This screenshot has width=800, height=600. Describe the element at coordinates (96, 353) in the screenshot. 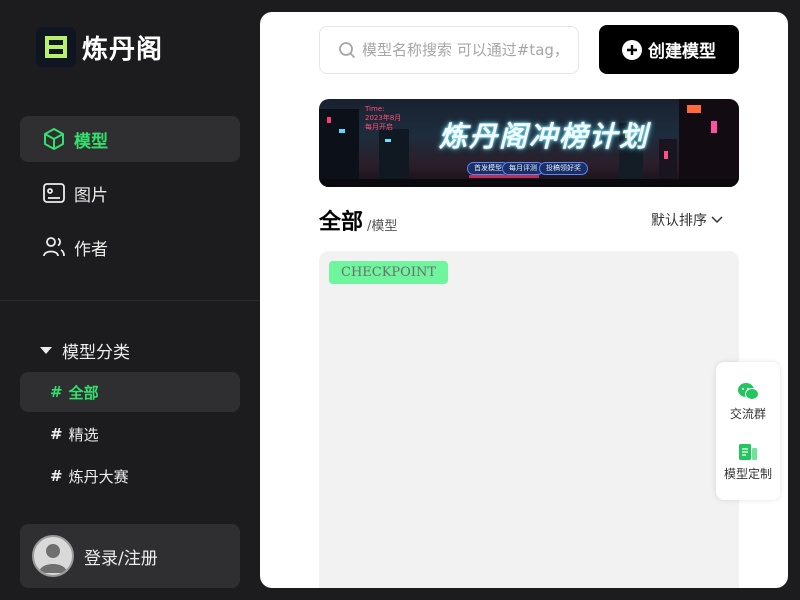

I see `category-heading: 模型分类` at that location.